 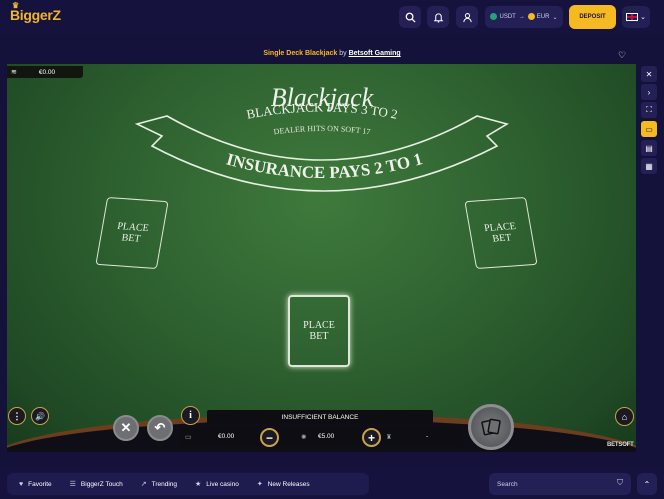 I want to click on chip-icon: ✺, so click(x=304, y=437).